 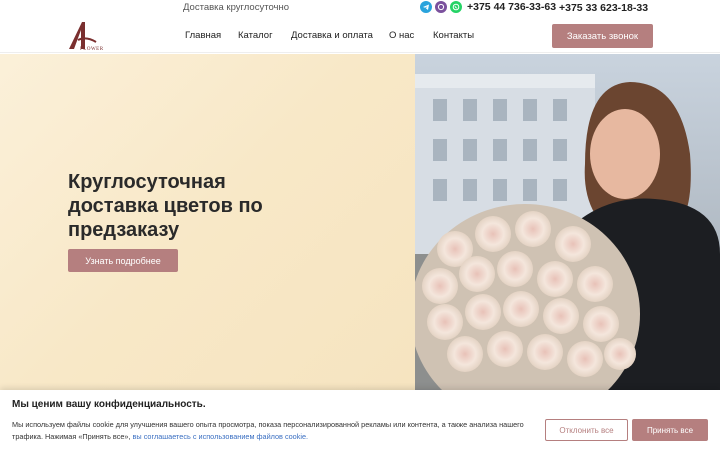 I want to click on accept-all-button: Принять все, so click(x=670, y=430).